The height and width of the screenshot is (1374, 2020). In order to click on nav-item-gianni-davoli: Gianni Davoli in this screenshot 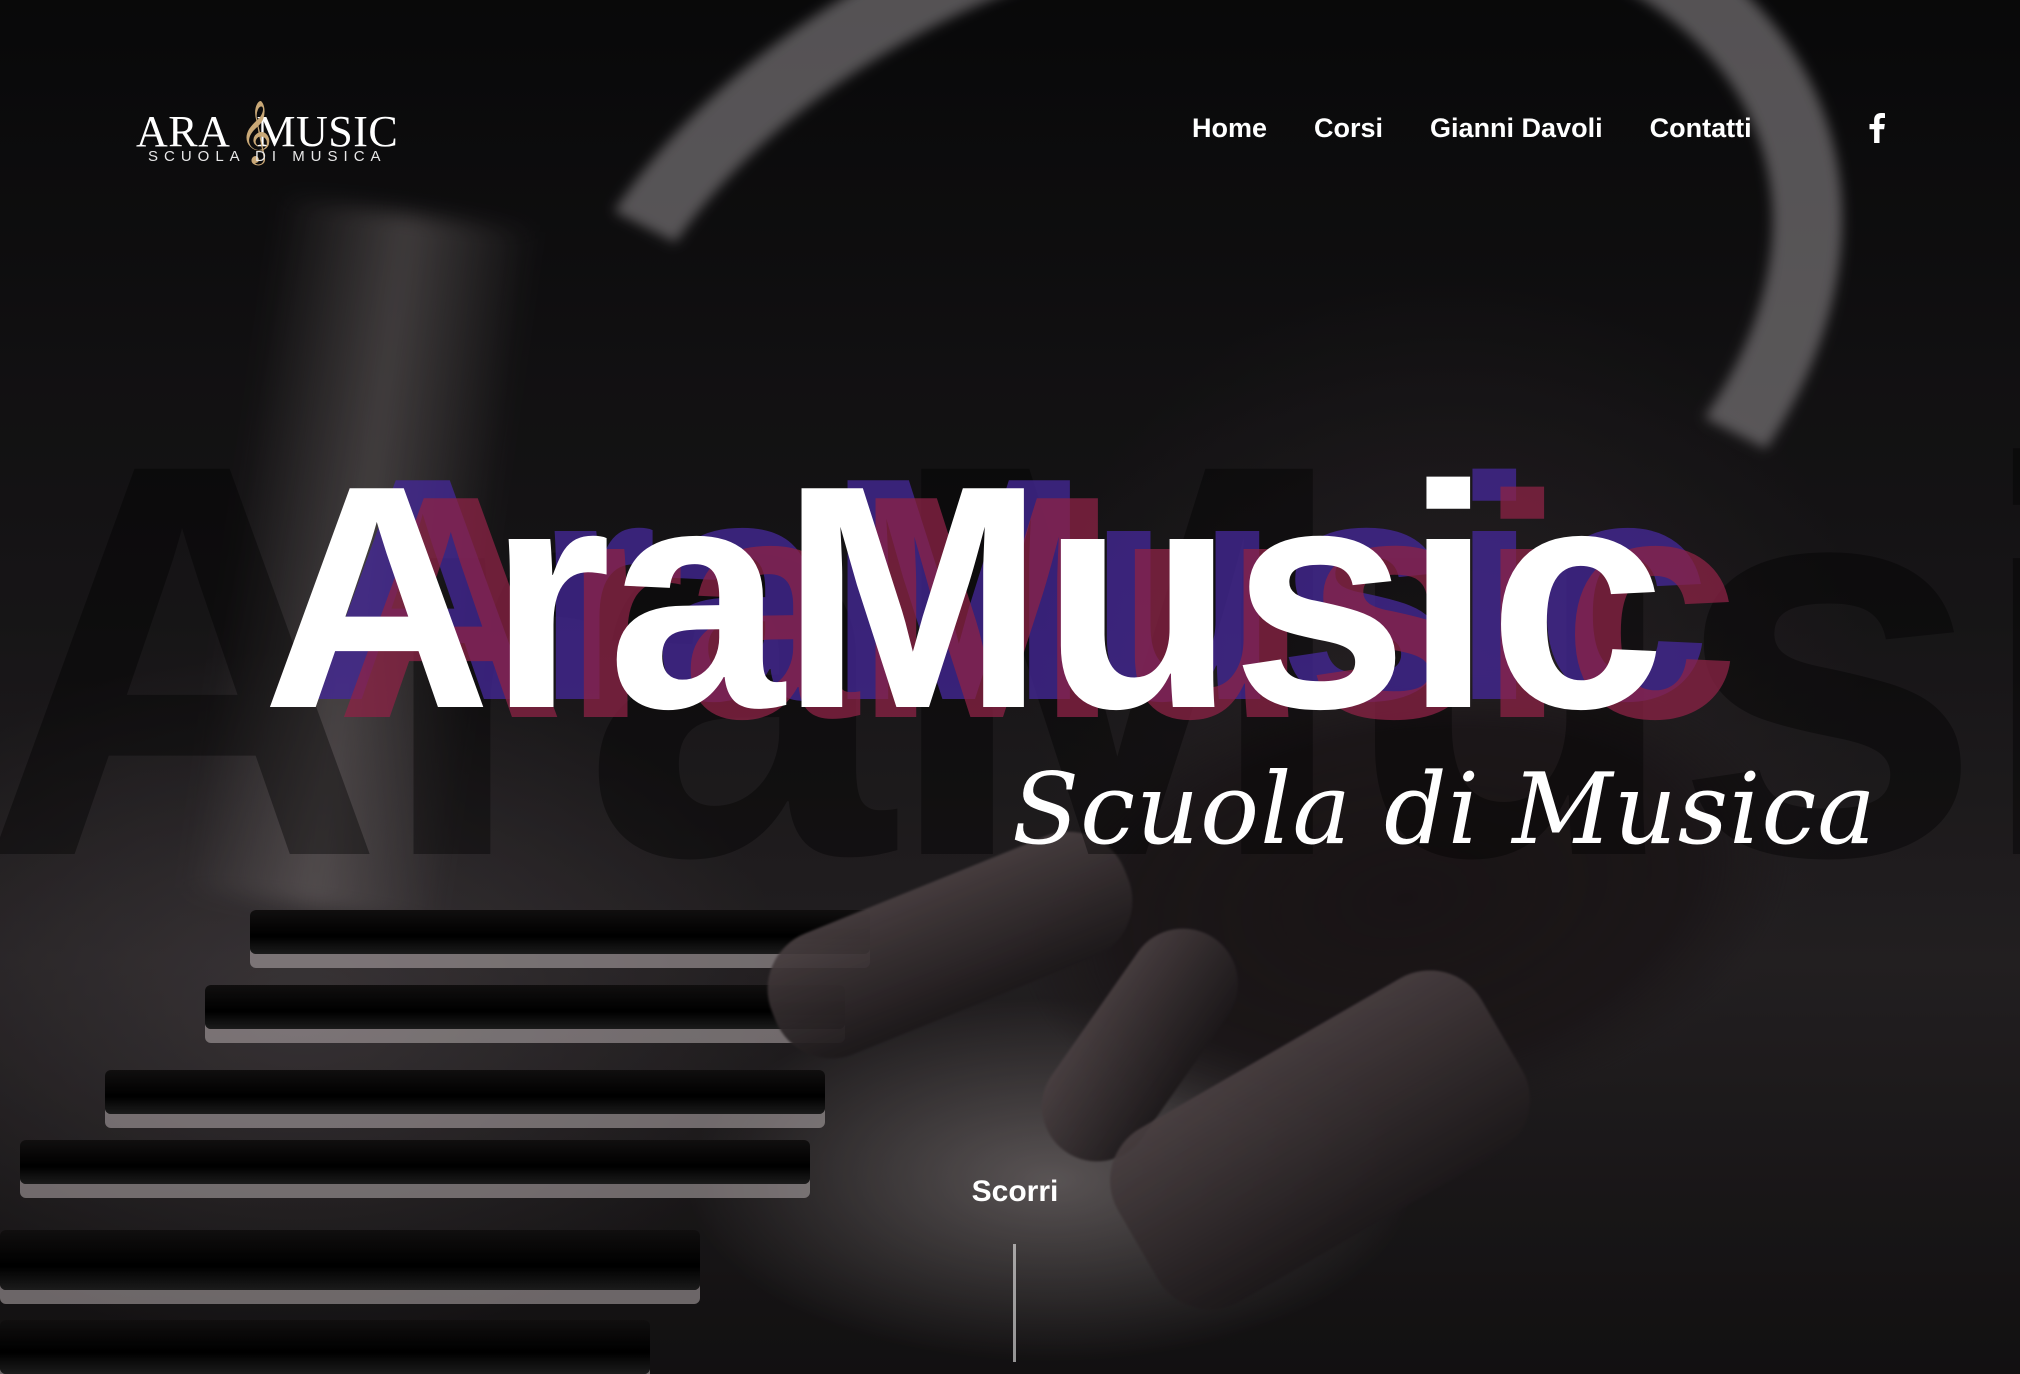, I will do `click(1516, 128)`.